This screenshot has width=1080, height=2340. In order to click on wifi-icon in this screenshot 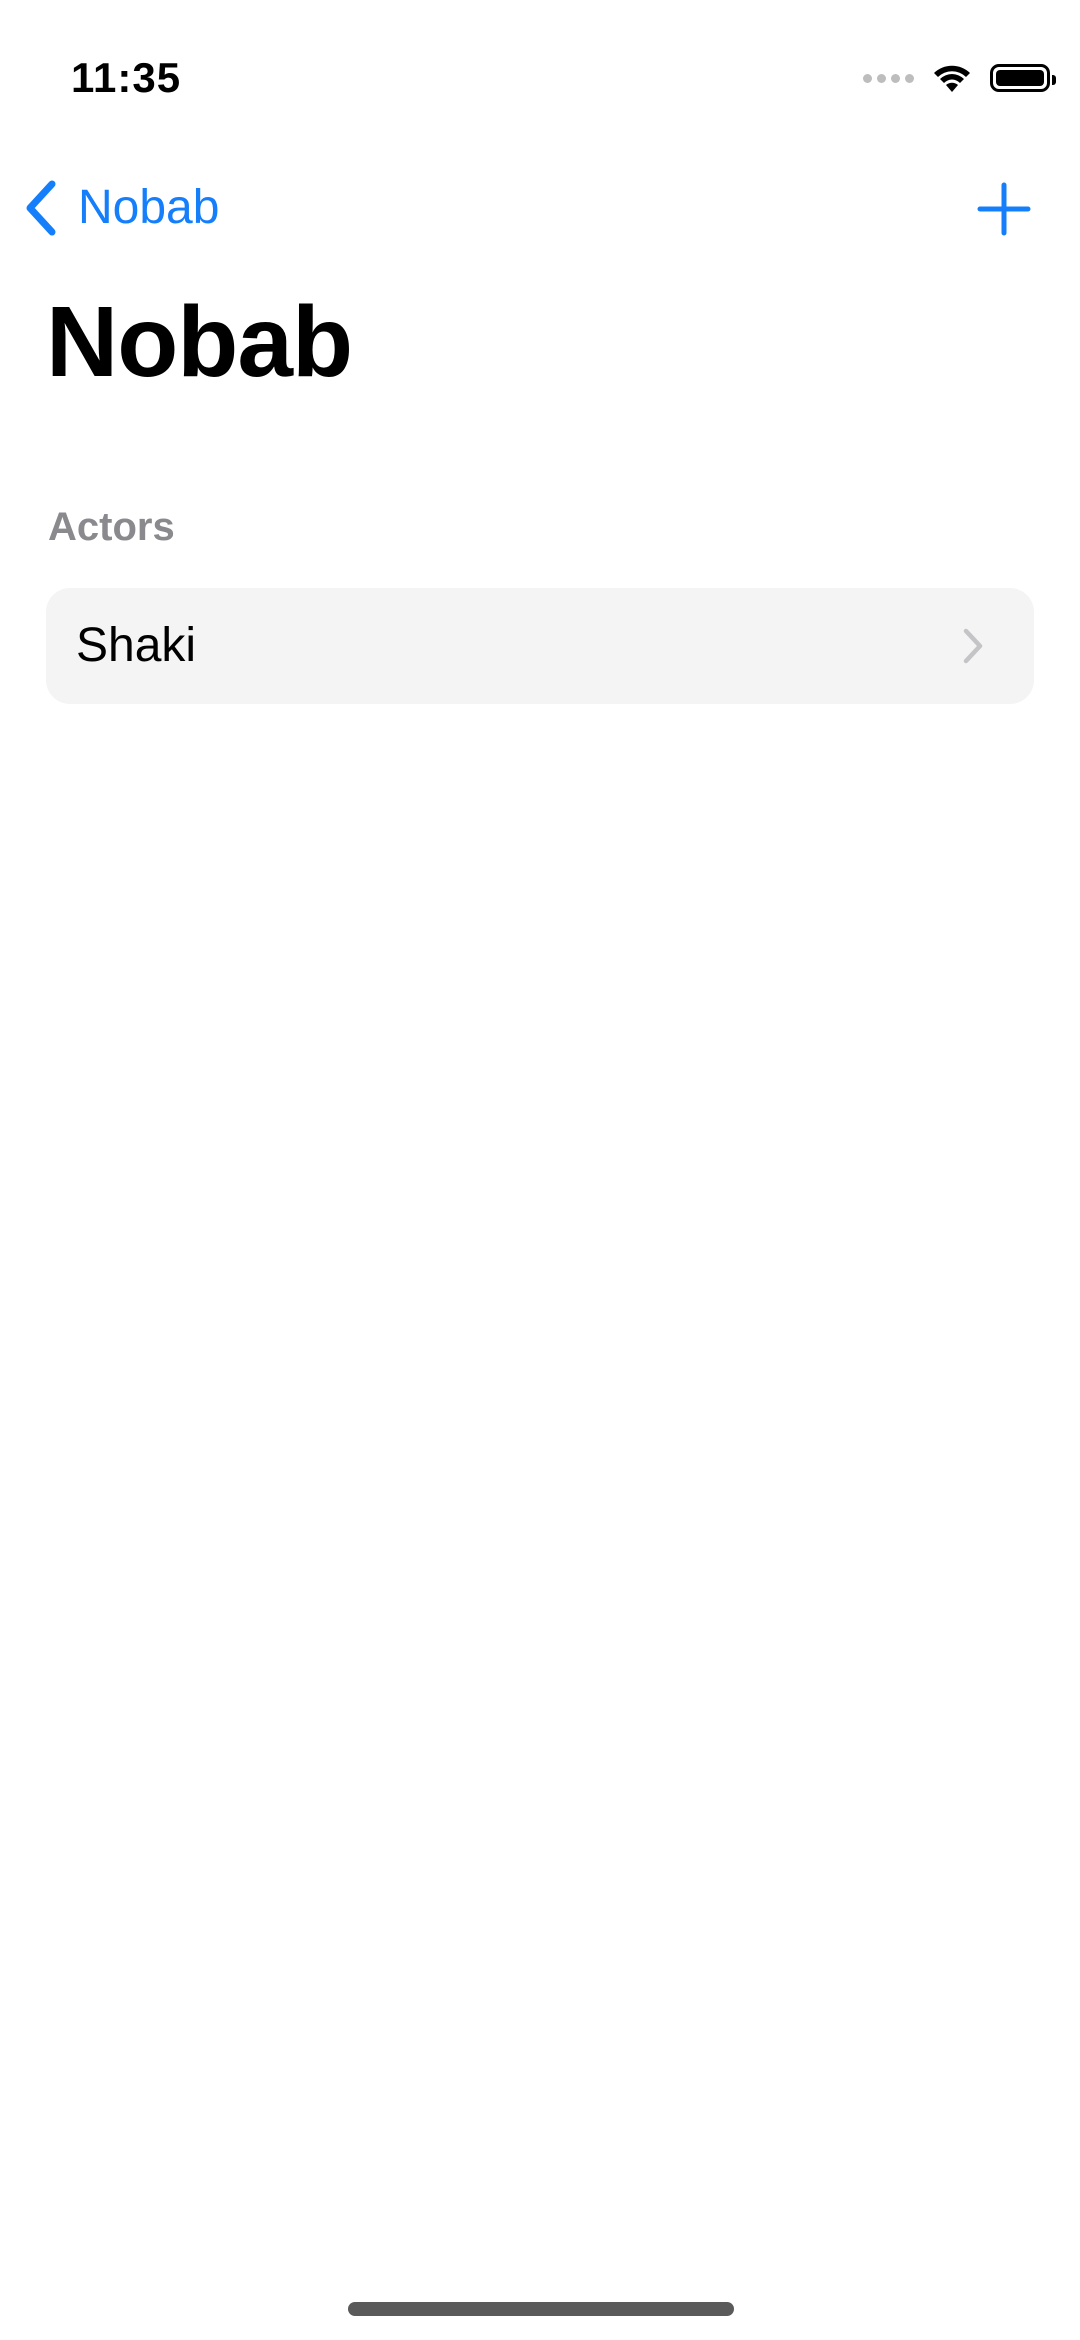, I will do `click(952, 78)`.